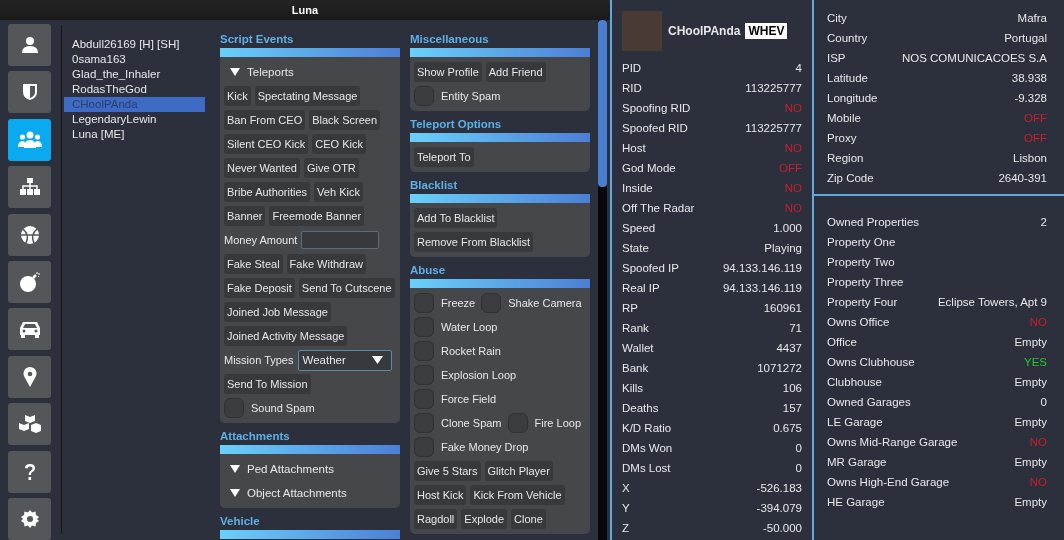 This screenshot has width=1064, height=540. What do you see at coordinates (474, 242) in the screenshot?
I see `action-button: Remove From Blacklist` at bounding box center [474, 242].